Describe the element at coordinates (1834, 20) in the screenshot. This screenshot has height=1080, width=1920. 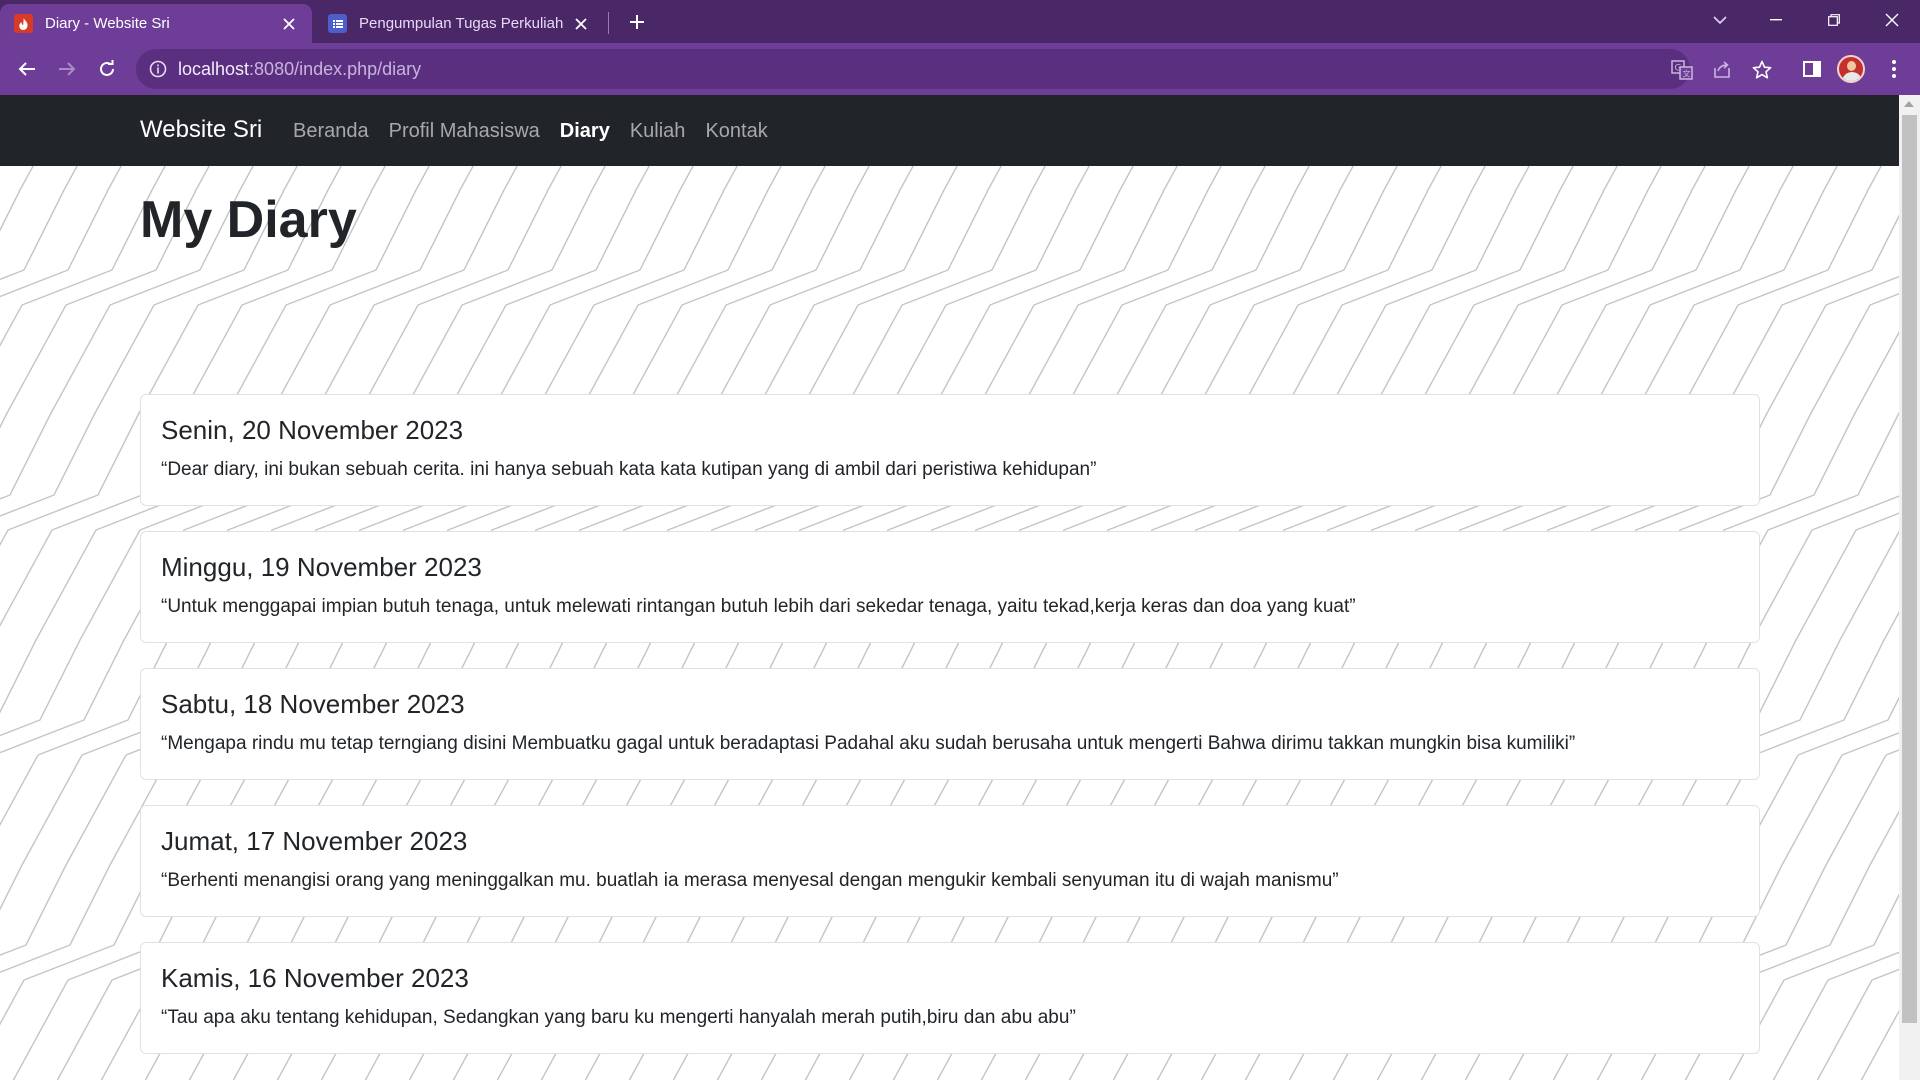
I see `restore-icon` at that location.